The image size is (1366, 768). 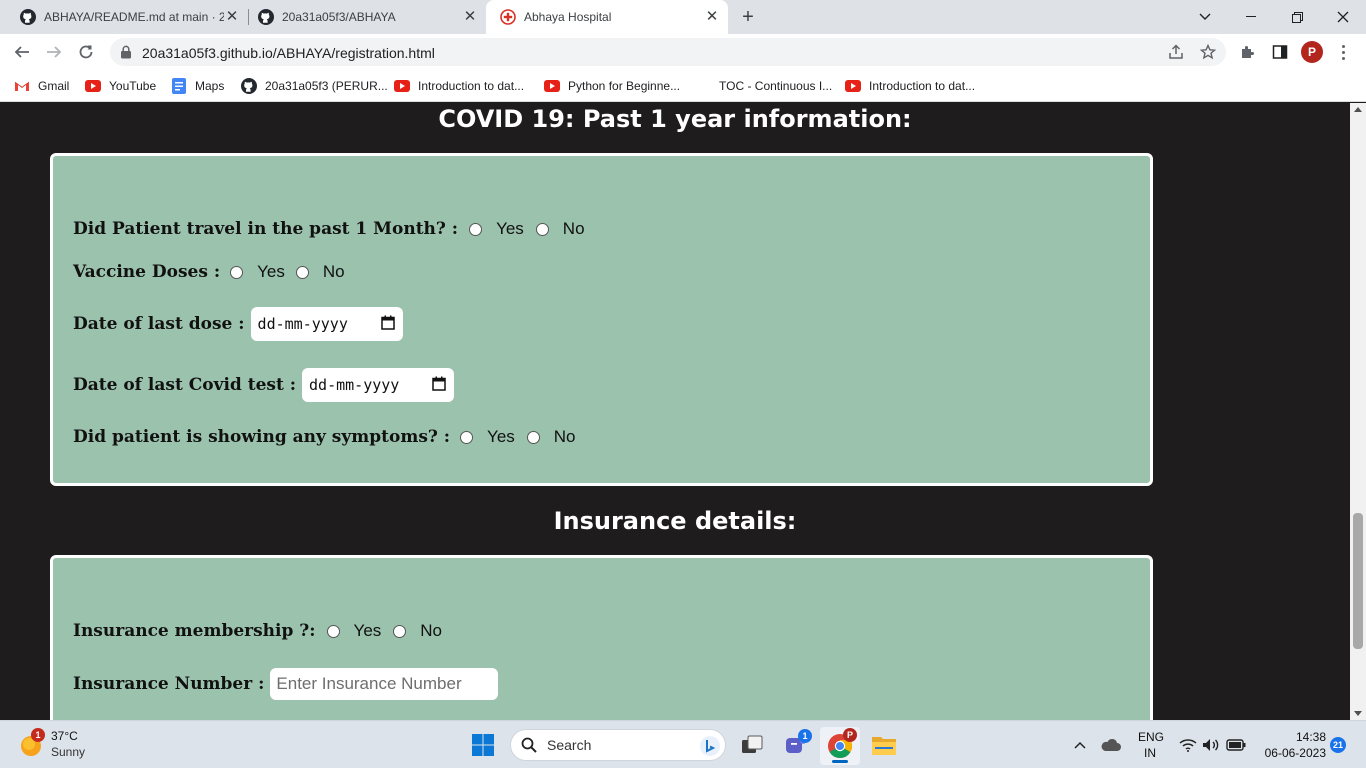 What do you see at coordinates (1111, 745) in the screenshot?
I see `onedrive-cloud-icon` at bounding box center [1111, 745].